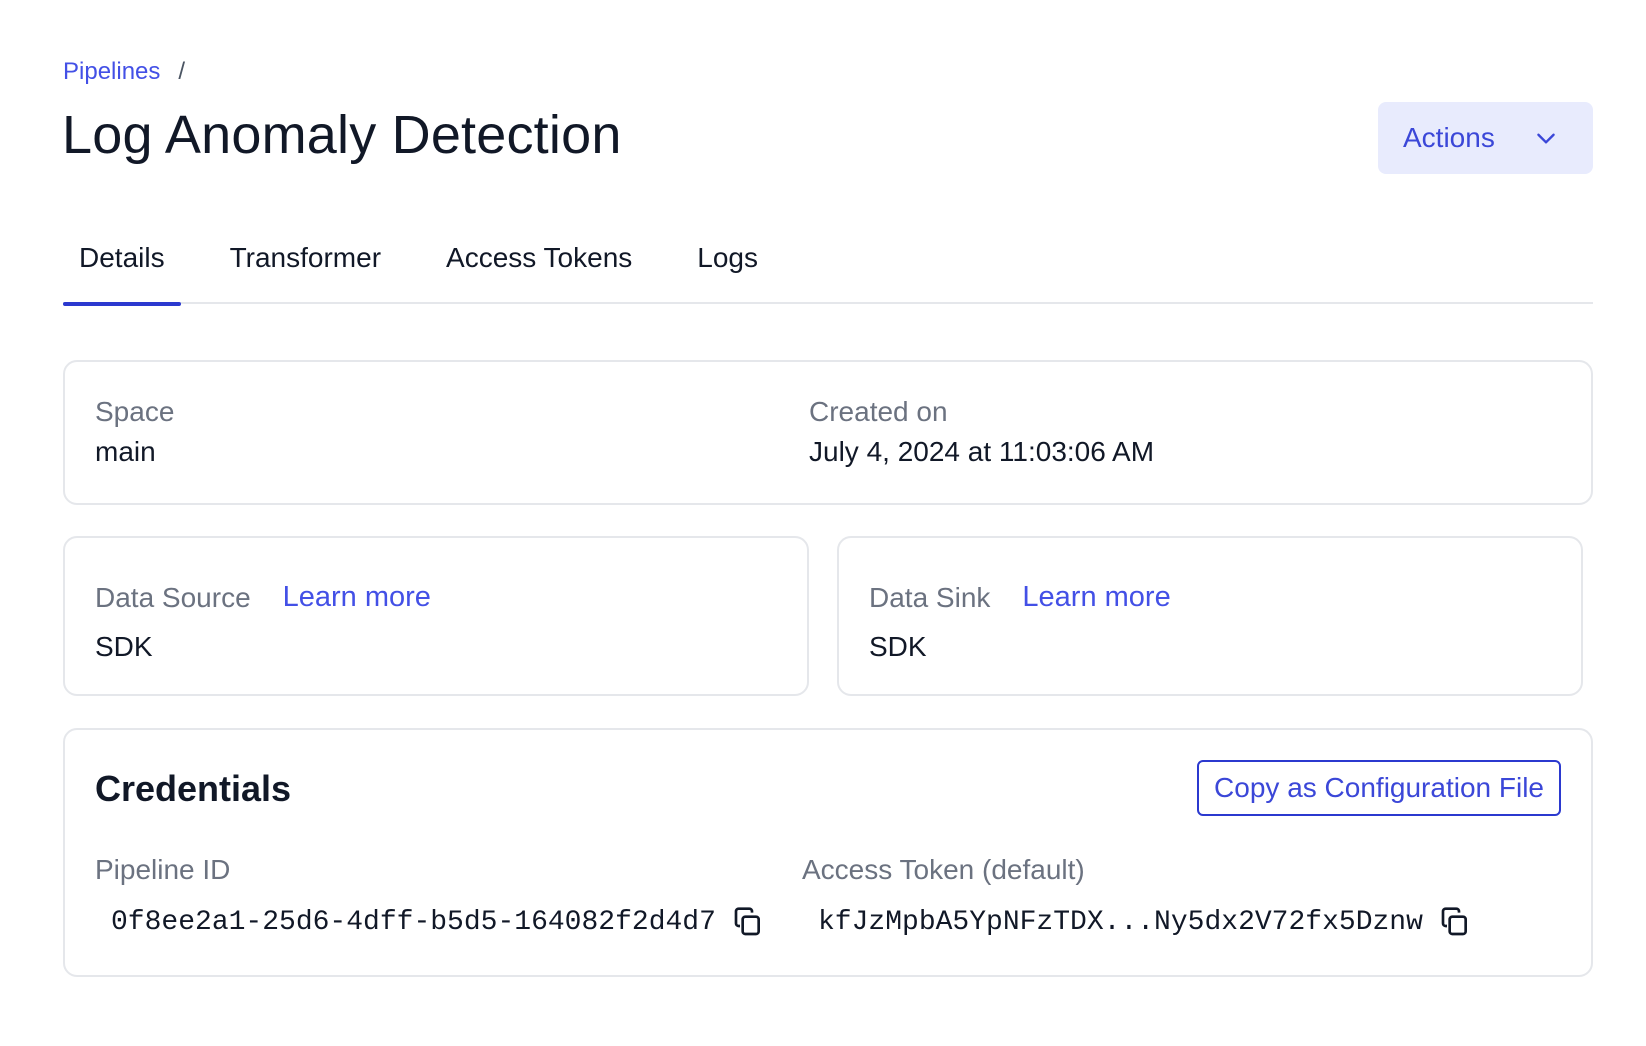 This screenshot has height=1046, width=1646. What do you see at coordinates (135, 411) in the screenshot?
I see `space-label: Space` at bounding box center [135, 411].